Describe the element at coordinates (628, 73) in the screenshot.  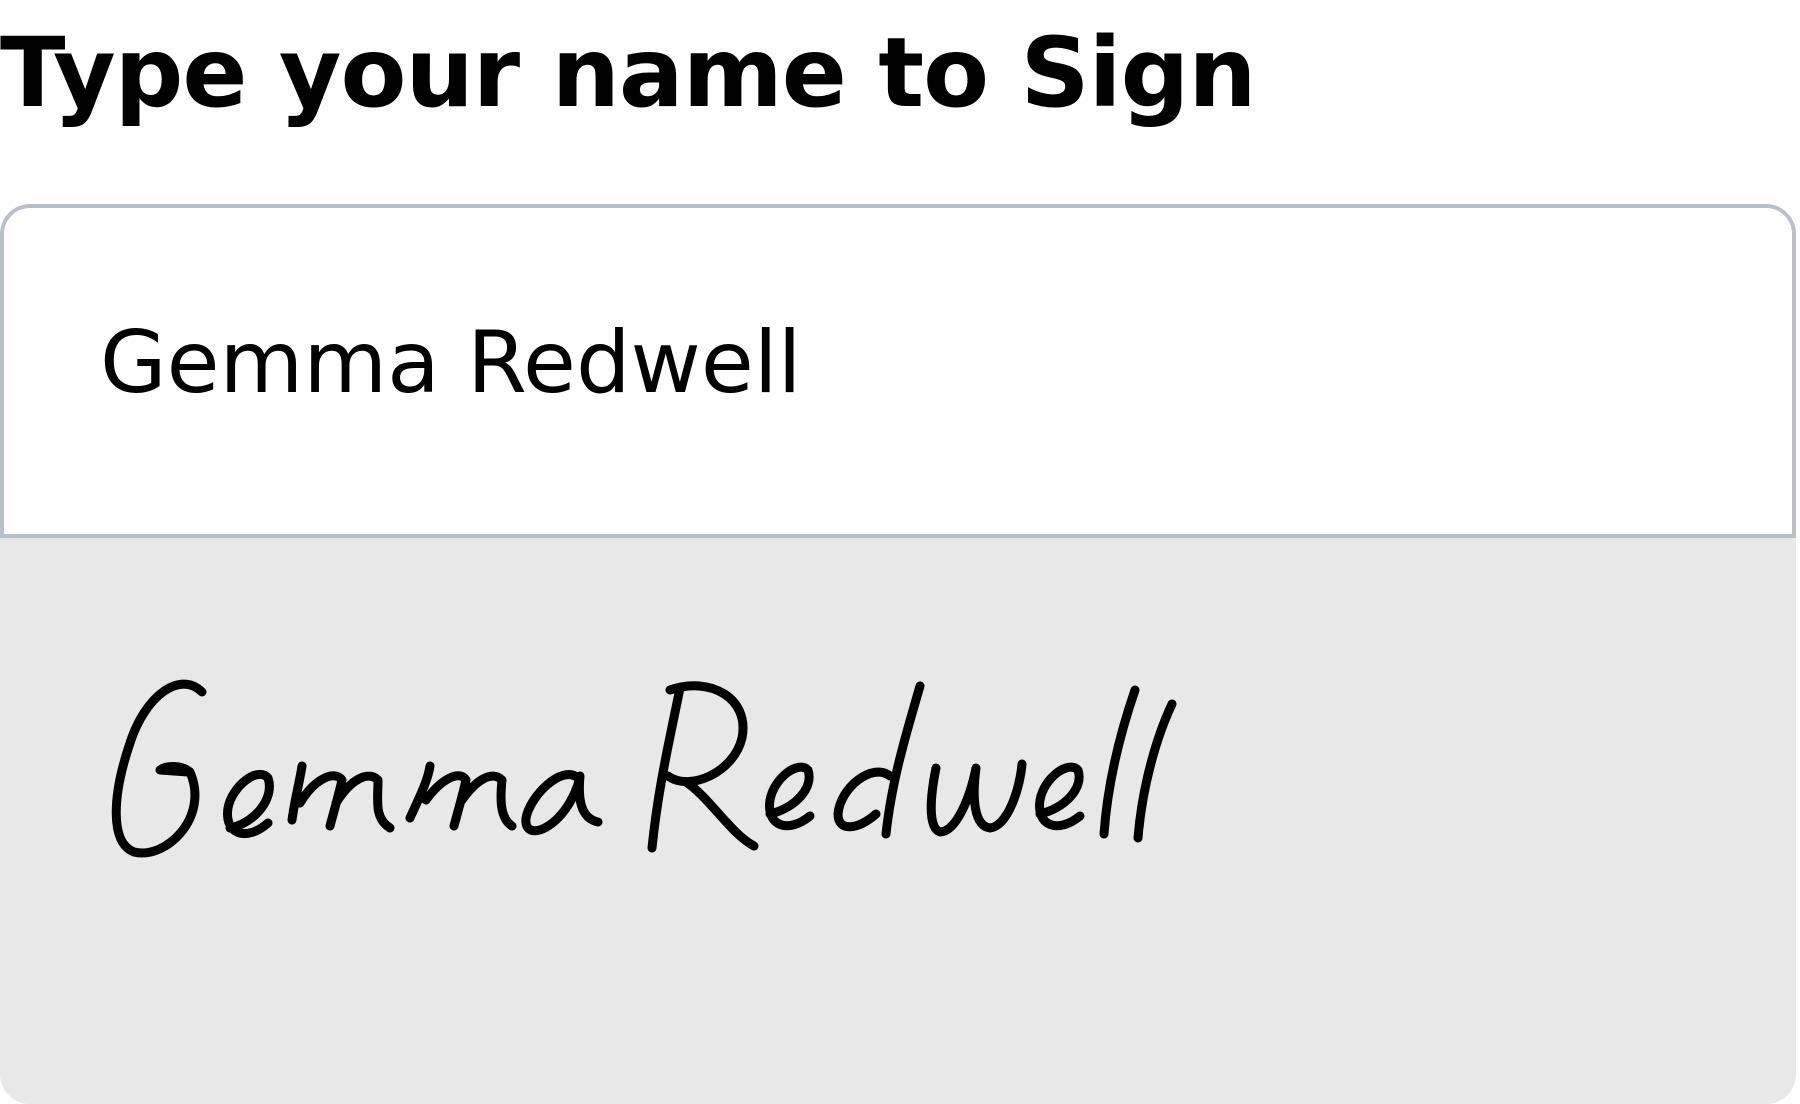
I see `page-title: Type your name to Sign` at that location.